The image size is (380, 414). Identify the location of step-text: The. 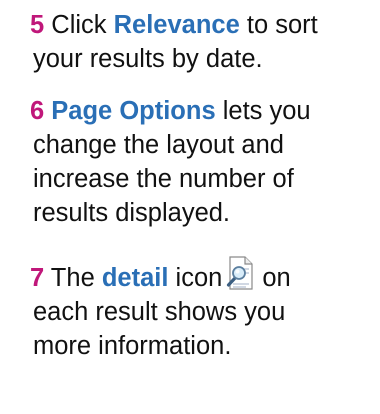
(73, 278).